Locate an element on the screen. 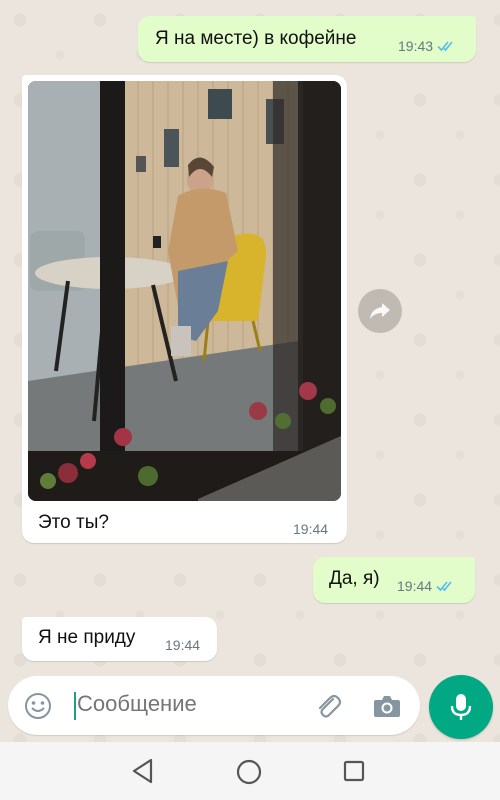 The height and width of the screenshot is (800, 500). message-text: Да, я) is located at coordinates (354, 578).